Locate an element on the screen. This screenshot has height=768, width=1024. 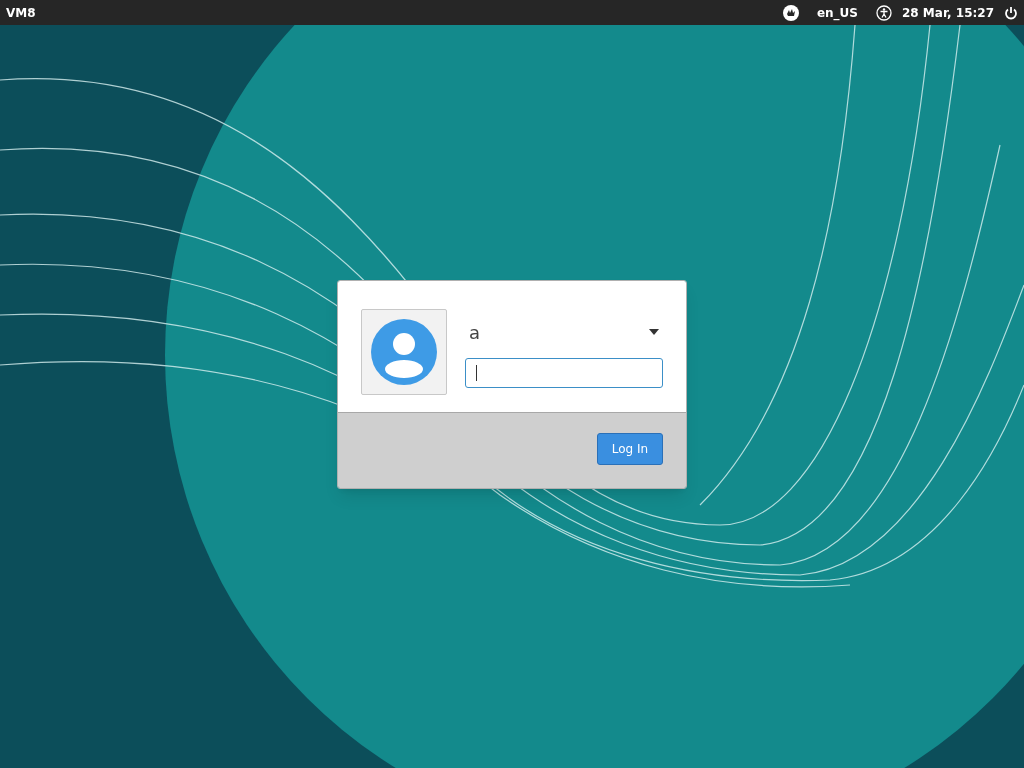
dropdown-caret-icon is located at coordinates (654, 332).